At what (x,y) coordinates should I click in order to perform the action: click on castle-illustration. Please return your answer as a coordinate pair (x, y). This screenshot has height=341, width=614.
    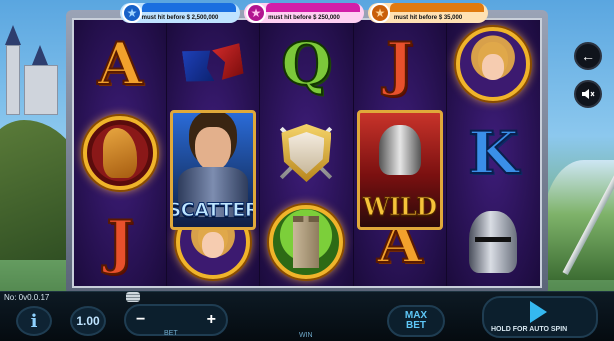
    Looking at the image, I should click on (33, 75).